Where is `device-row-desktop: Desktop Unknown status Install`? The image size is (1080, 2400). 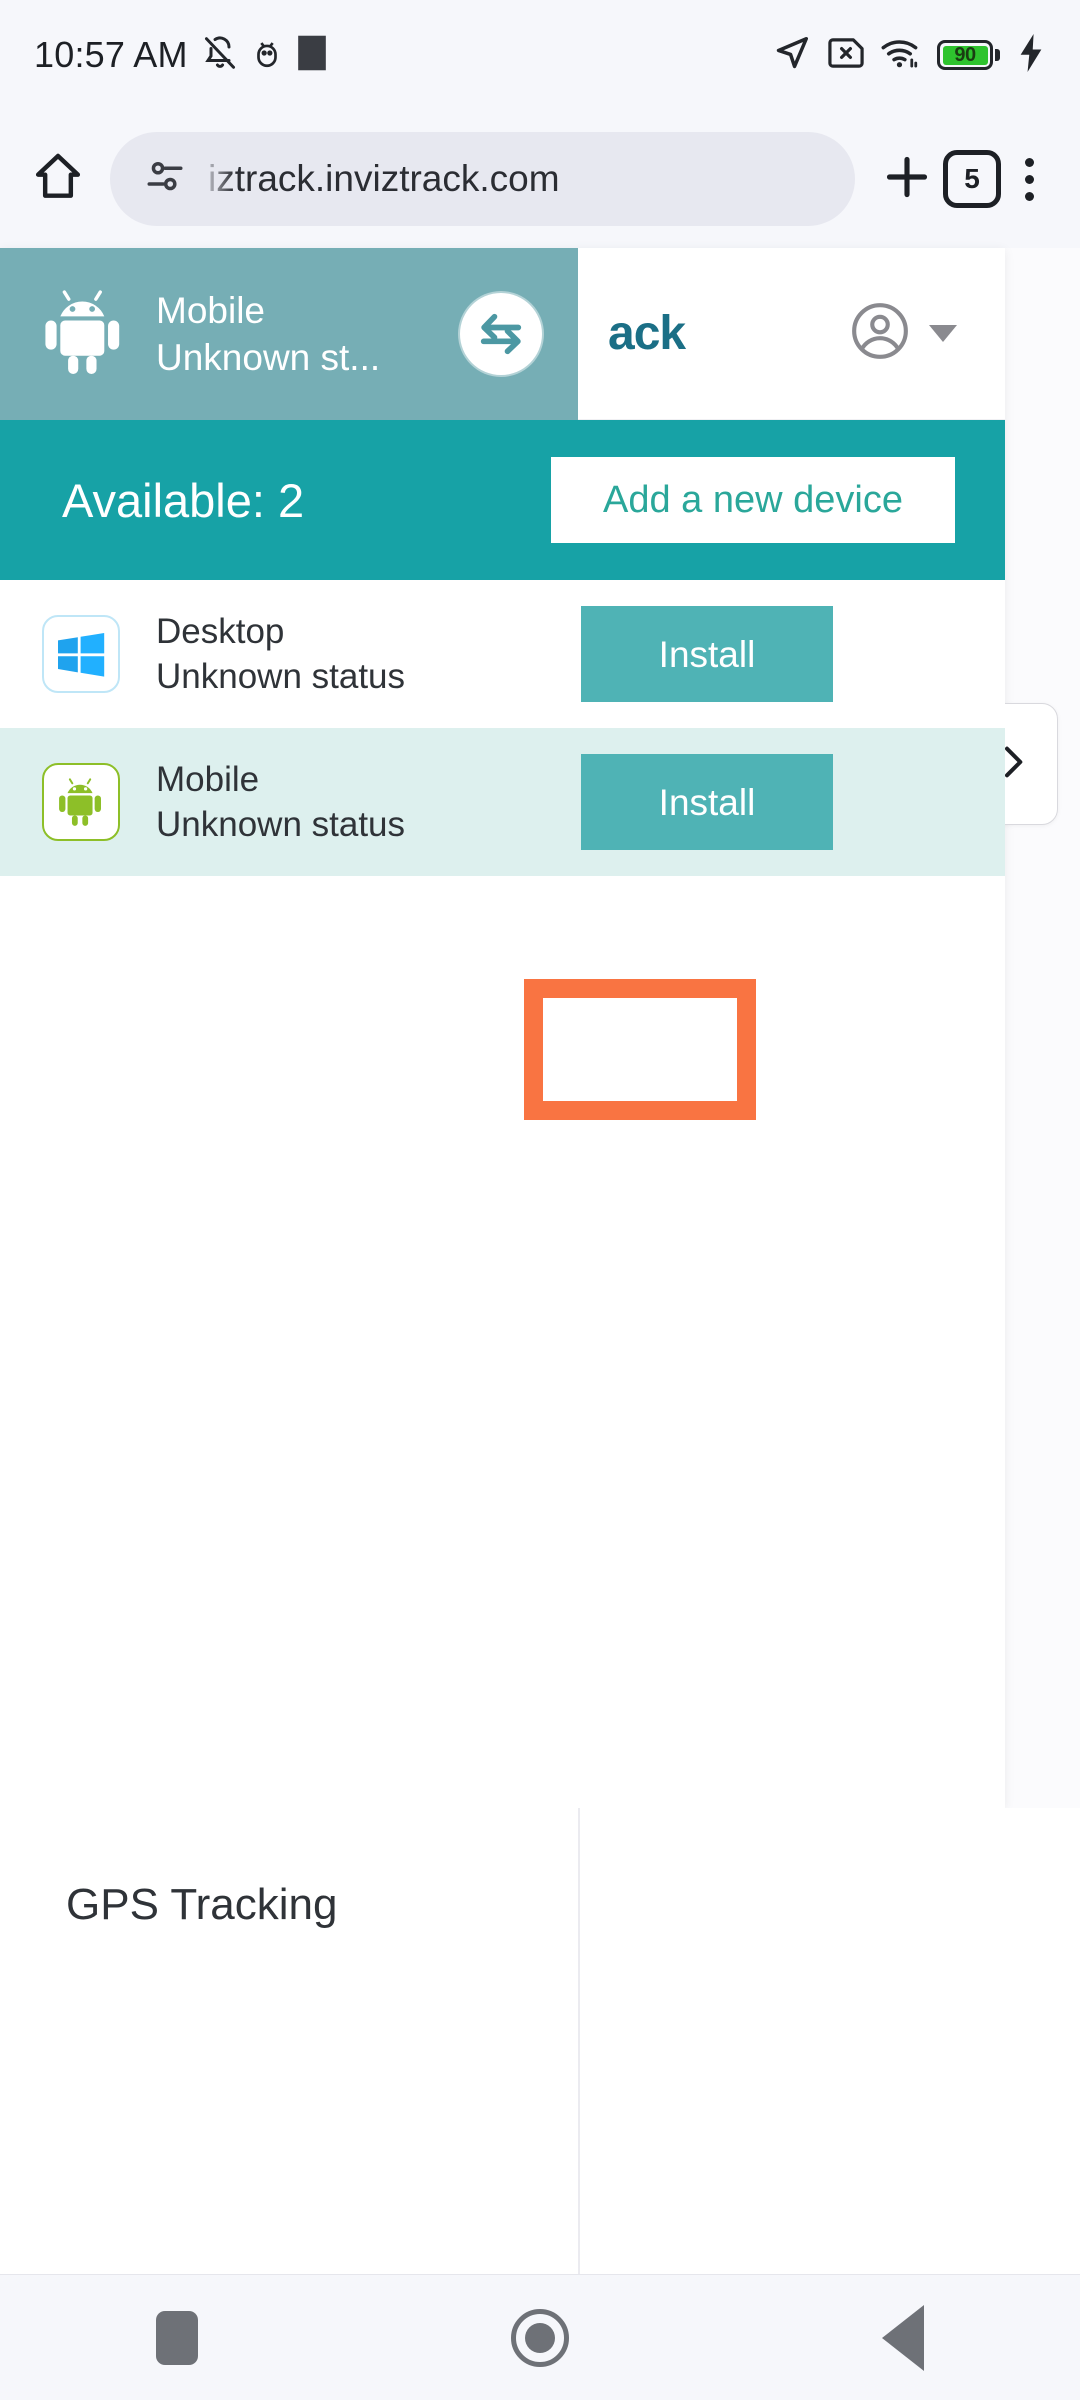
device-row-desktop: Desktop Unknown status Install is located at coordinates (502, 654).